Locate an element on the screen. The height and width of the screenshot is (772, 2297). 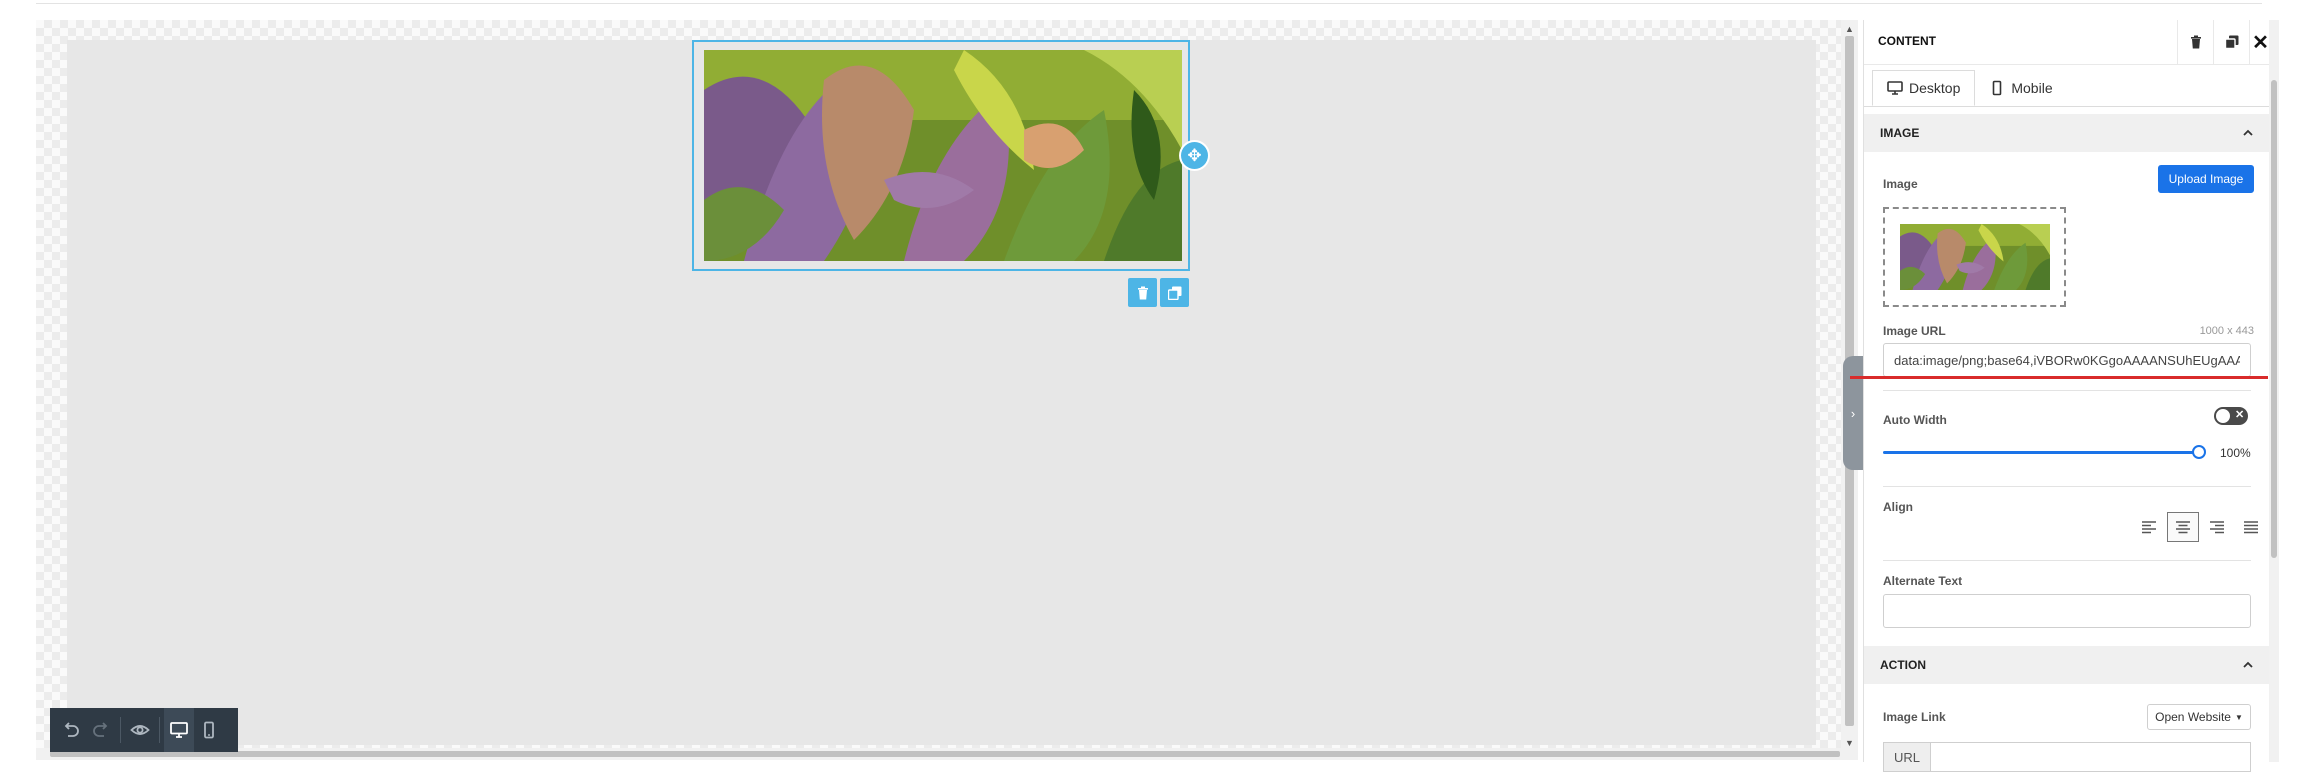
image-url-input is located at coordinates (2067, 360).